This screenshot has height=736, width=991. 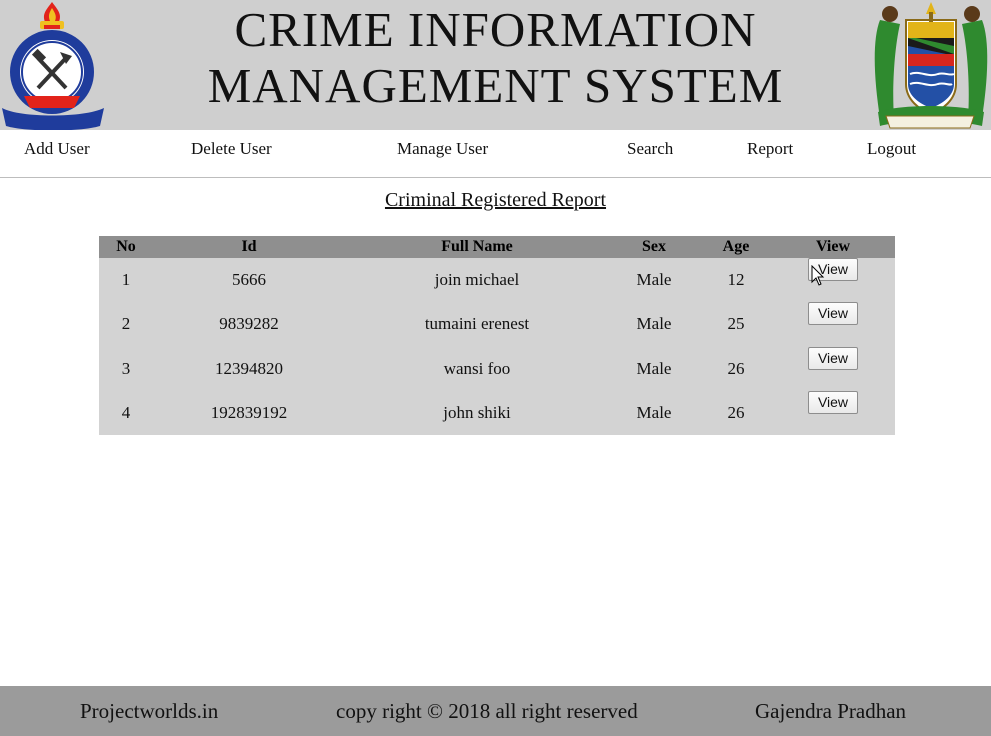 I want to click on cell-id: 5666, so click(x=249, y=279).